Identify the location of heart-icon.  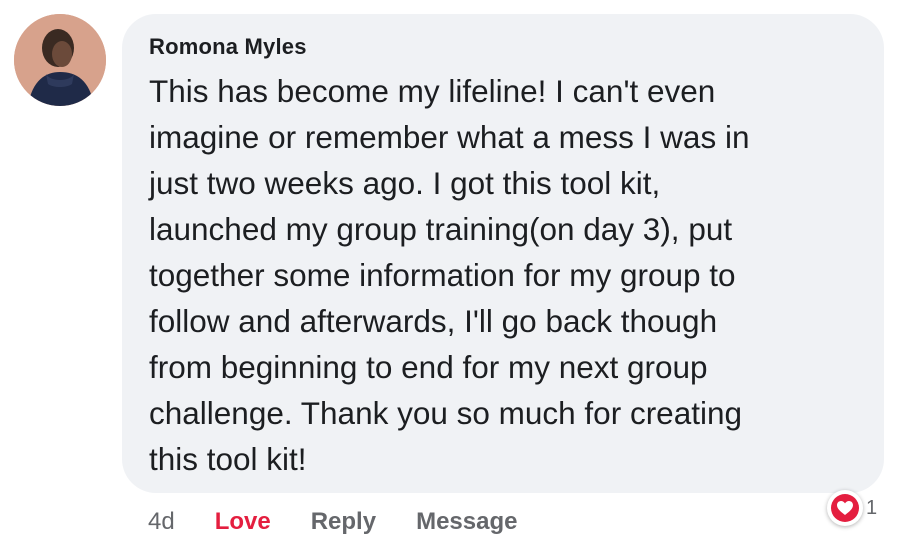
(845, 508).